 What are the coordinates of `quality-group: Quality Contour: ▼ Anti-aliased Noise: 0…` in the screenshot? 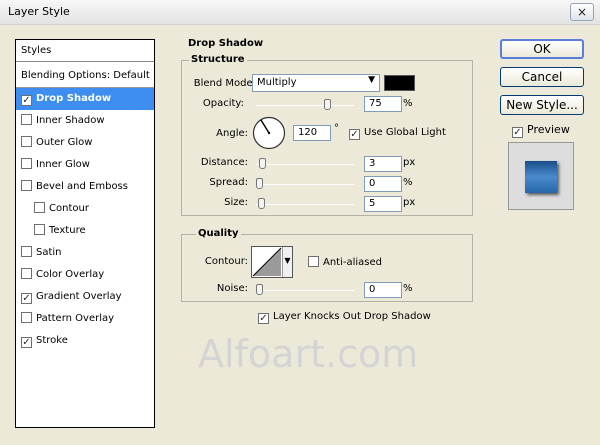 It's located at (327, 265).